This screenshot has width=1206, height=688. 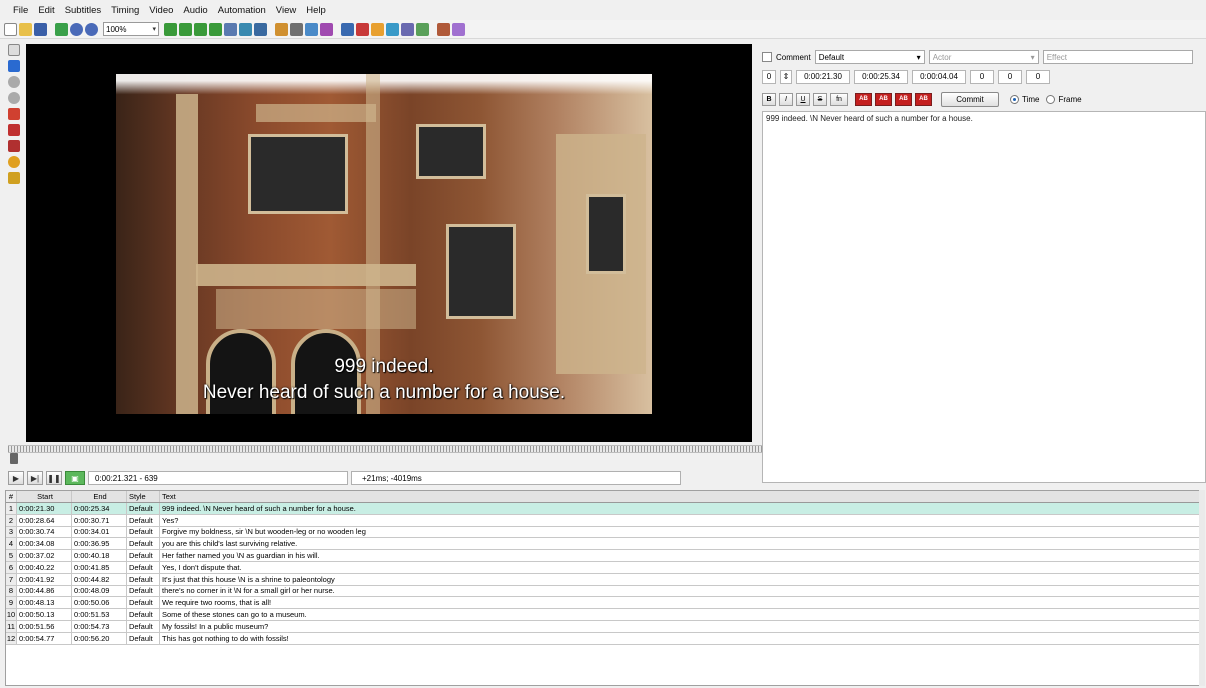 What do you see at coordinates (769, 99) in the screenshot?
I see `bold-button: B` at bounding box center [769, 99].